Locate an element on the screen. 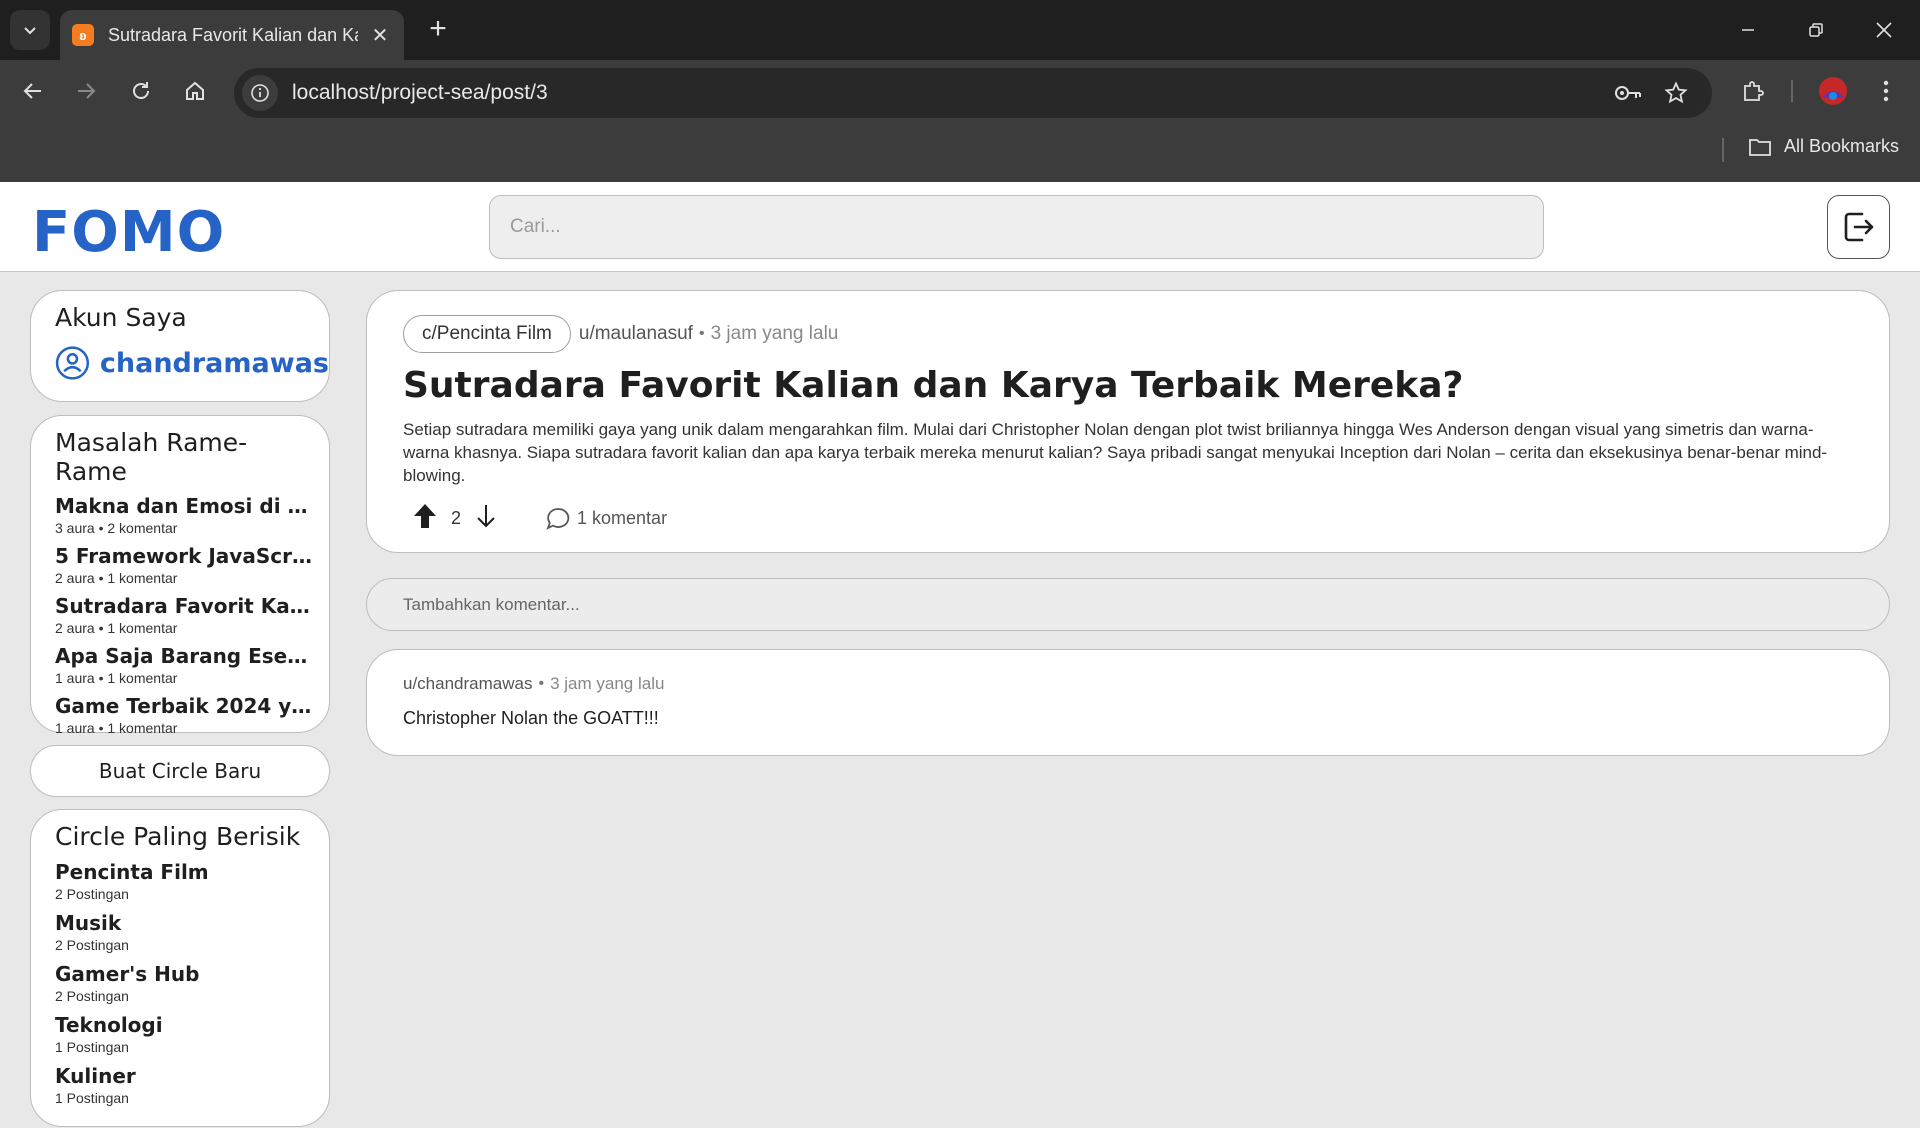 This screenshot has height=1128, width=1920. comment-text: Christopher Nolan the GOATT!!! is located at coordinates (531, 718).